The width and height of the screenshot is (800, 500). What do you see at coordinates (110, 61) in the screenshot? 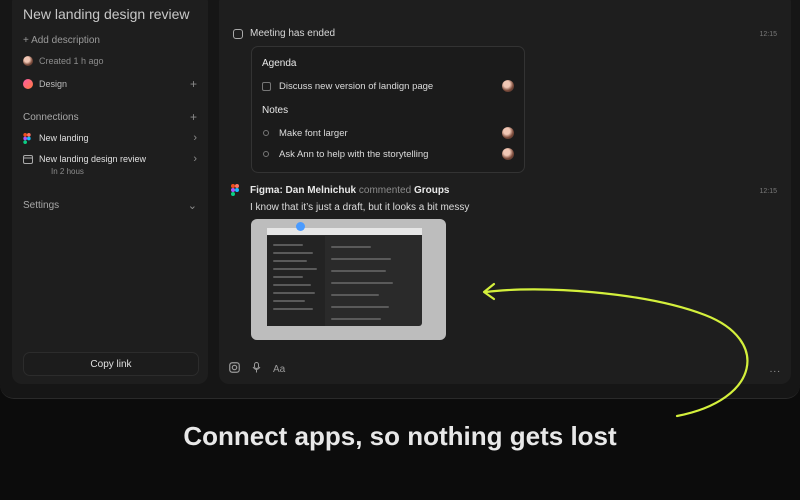
I see `created-row: Created 1 h ago` at bounding box center [110, 61].